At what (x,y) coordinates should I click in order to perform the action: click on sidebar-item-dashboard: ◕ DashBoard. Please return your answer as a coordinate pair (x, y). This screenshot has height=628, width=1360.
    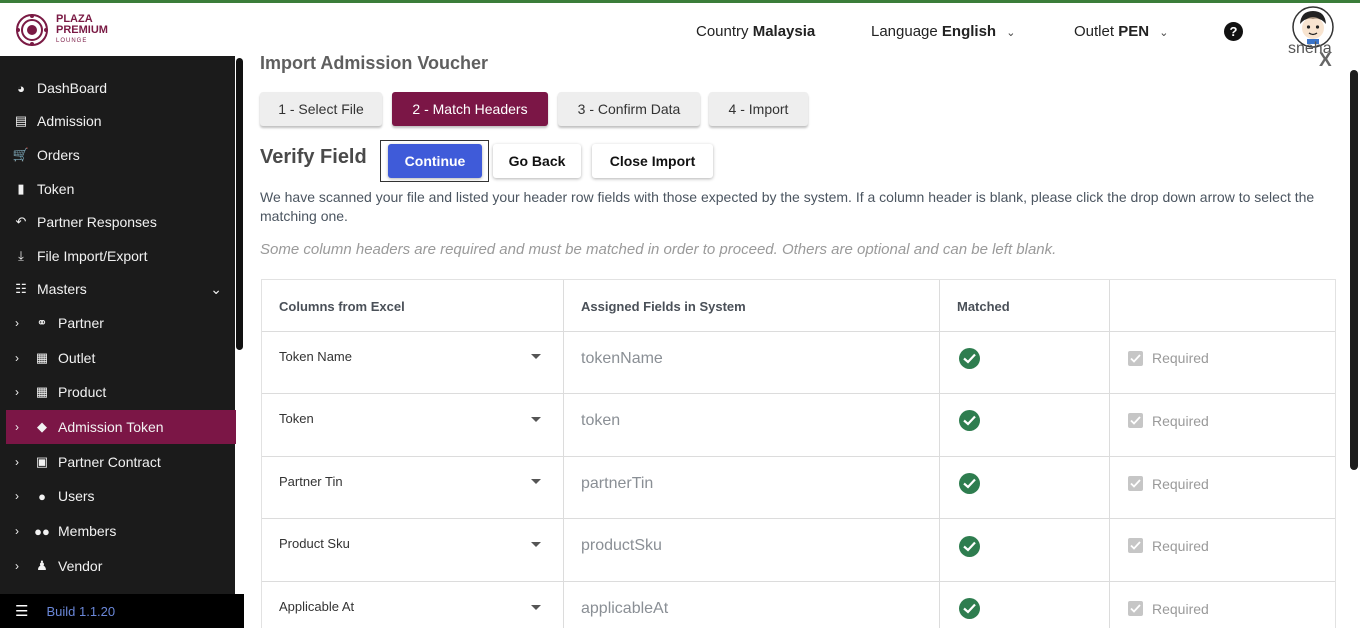
    Looking at the image, I should click on (118, 88).